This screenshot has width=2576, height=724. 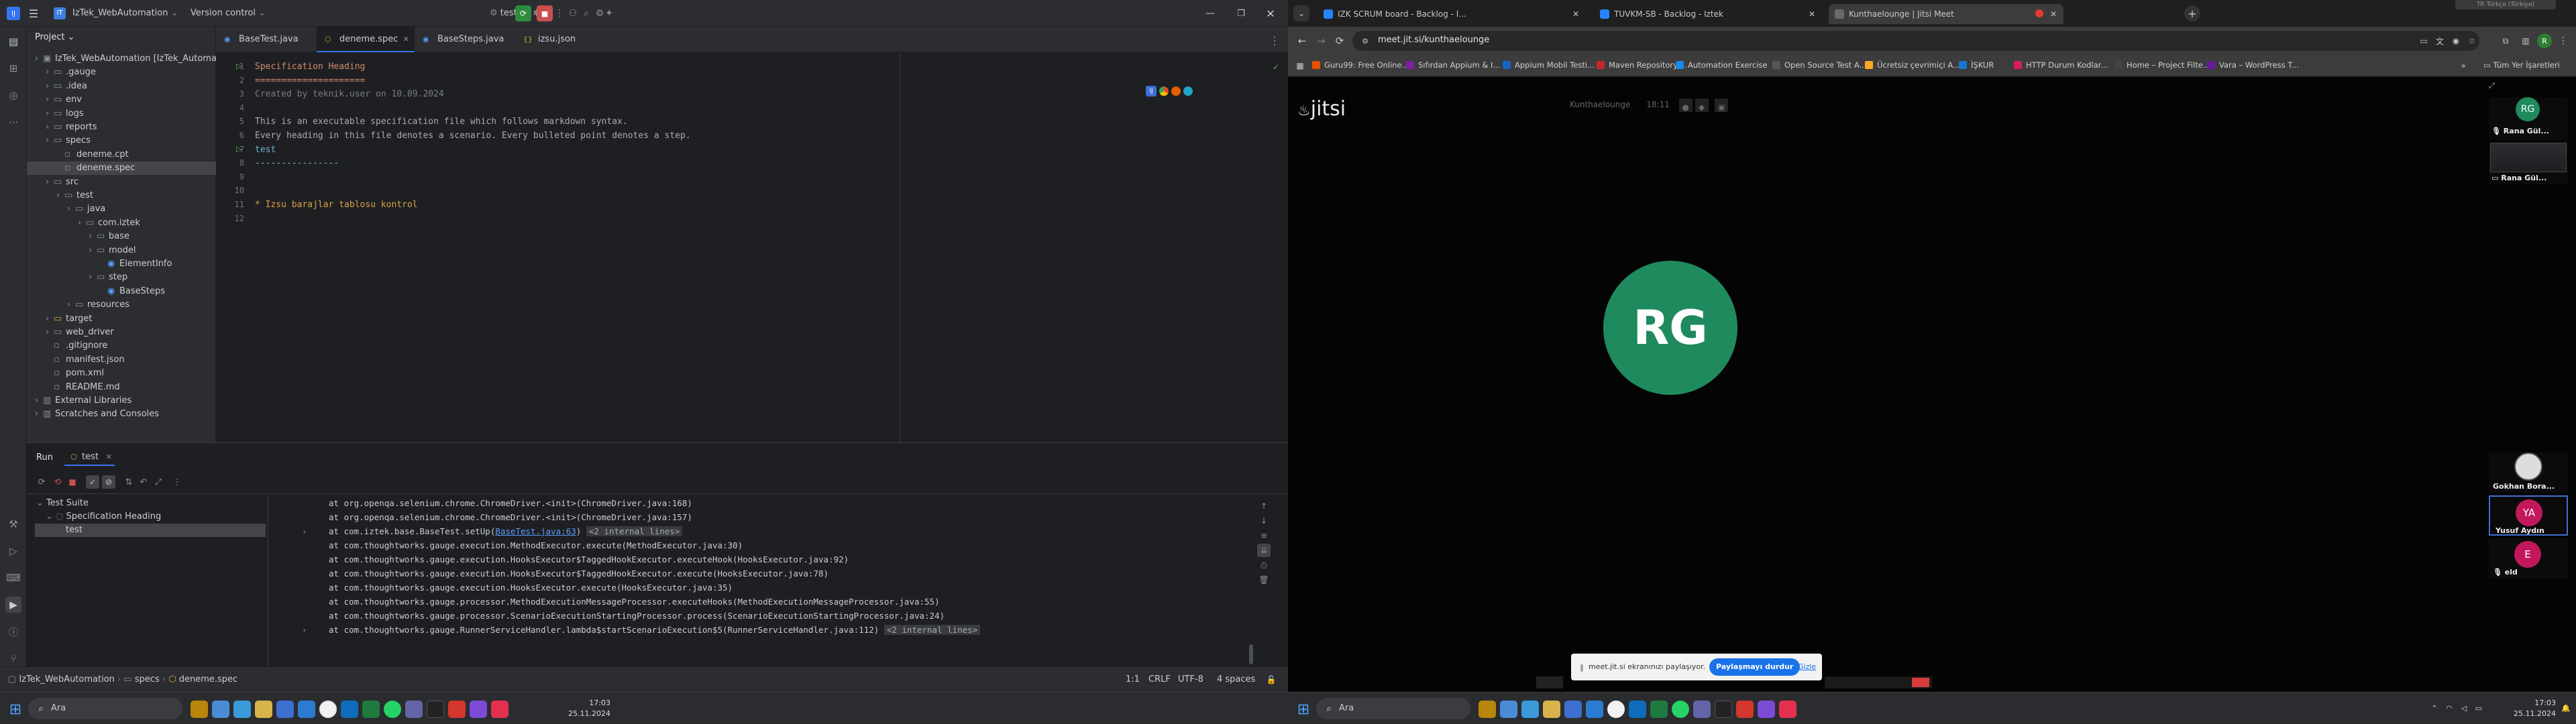 What do you see at coordinates (66, 679) in the screenshot?
I see `breadcrumb-project: IzTek_WebAutomation` at bounding box center [66, 679].